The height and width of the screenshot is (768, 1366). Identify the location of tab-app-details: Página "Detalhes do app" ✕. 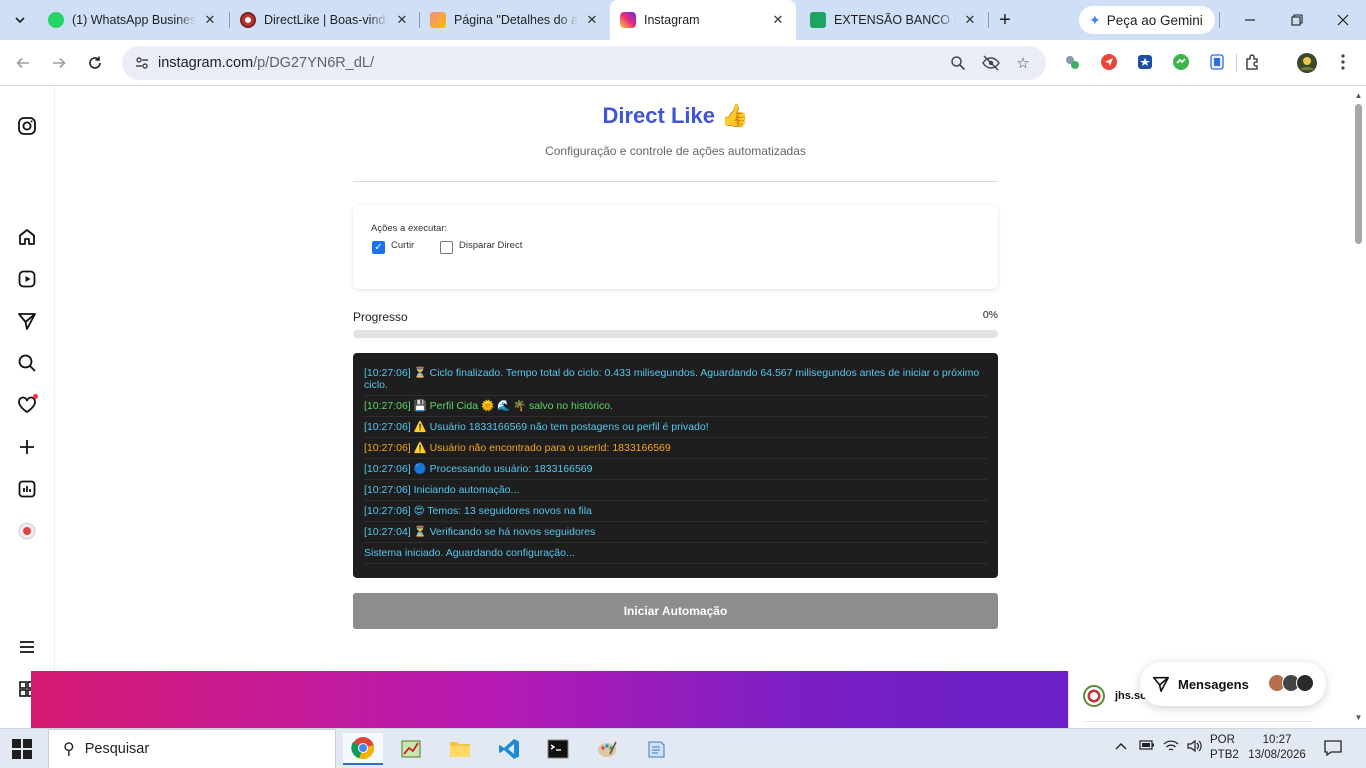
(515, 20).